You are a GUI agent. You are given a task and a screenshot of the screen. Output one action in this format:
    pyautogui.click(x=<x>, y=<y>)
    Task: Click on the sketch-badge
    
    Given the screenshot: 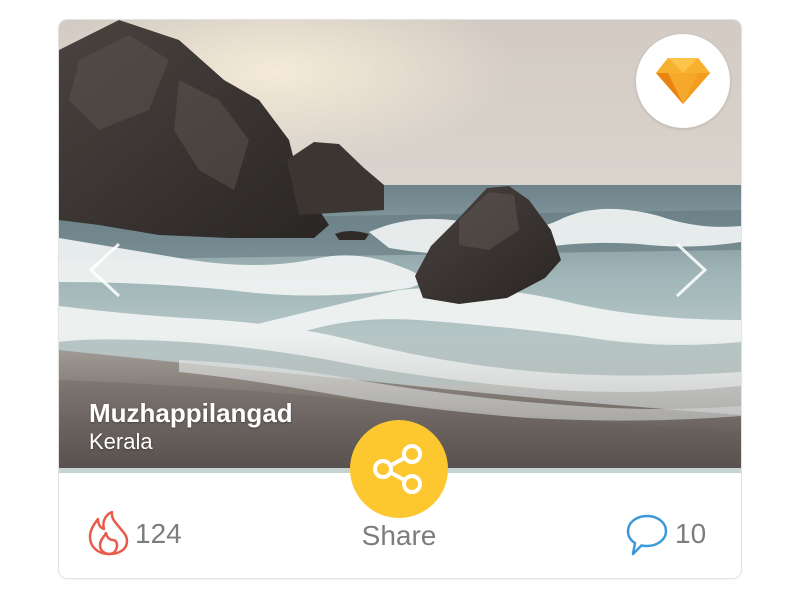 What is the action you would take?
    pyautogui.click(x=683, y=81)
    